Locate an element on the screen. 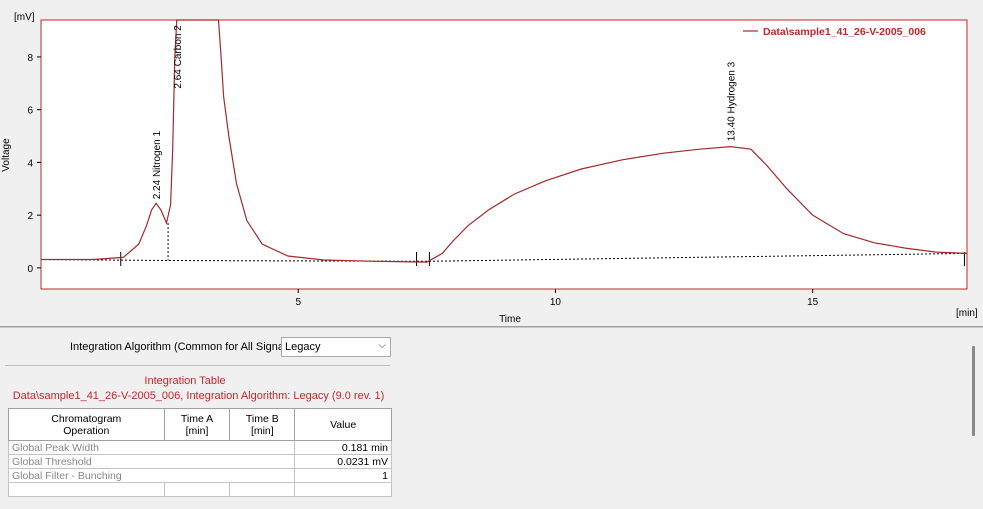  integration-algorithm-dropdown: Legacy ⌵ is located at coordinates (336, 347).